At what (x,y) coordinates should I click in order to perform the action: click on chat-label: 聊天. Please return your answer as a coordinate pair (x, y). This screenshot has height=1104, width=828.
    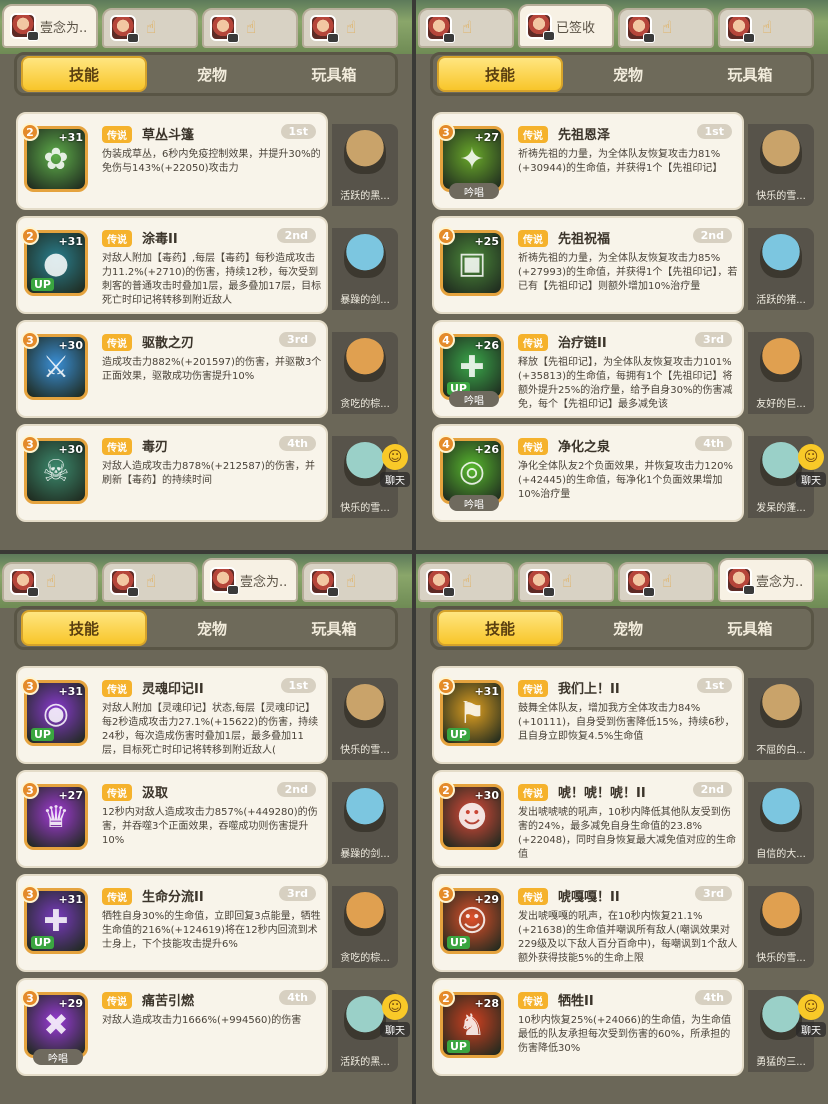
    Looking at the image, I should click on (811, 479).